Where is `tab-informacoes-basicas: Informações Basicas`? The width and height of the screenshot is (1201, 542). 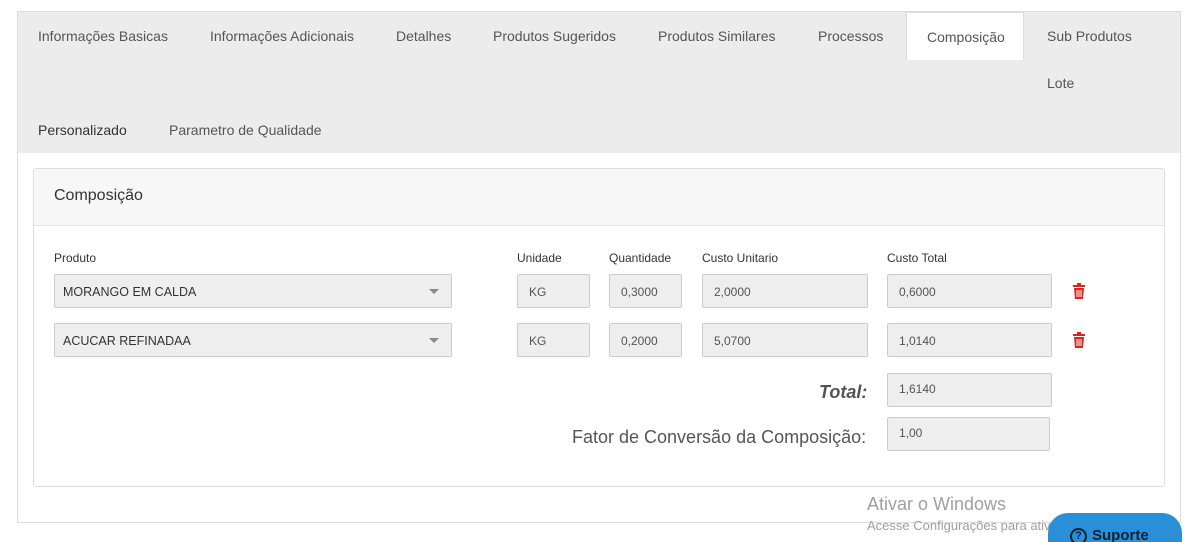
tab-informacoes-basicas: Informações Basicas is located at coordinates (103, 36).